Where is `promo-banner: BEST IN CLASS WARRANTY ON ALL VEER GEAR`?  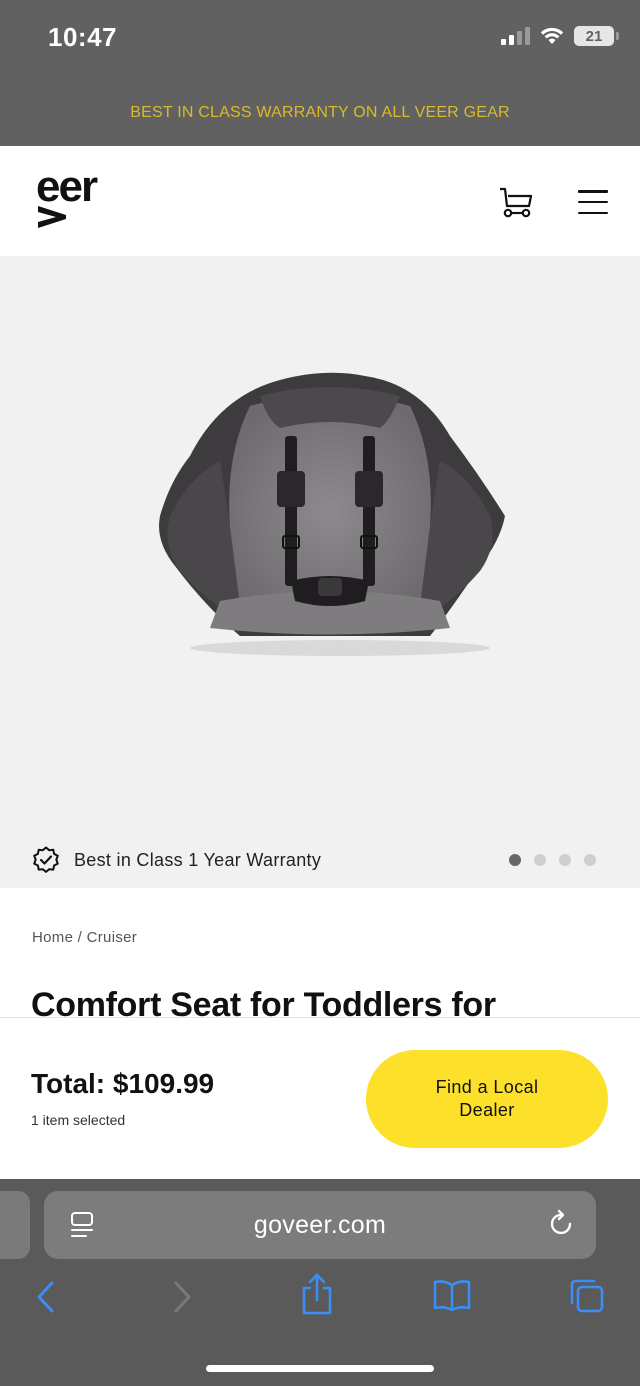
promo-banner: BEST IN CLASS WARRANTY ON ALL VEER GEAR is located at coordinates (320, 113).